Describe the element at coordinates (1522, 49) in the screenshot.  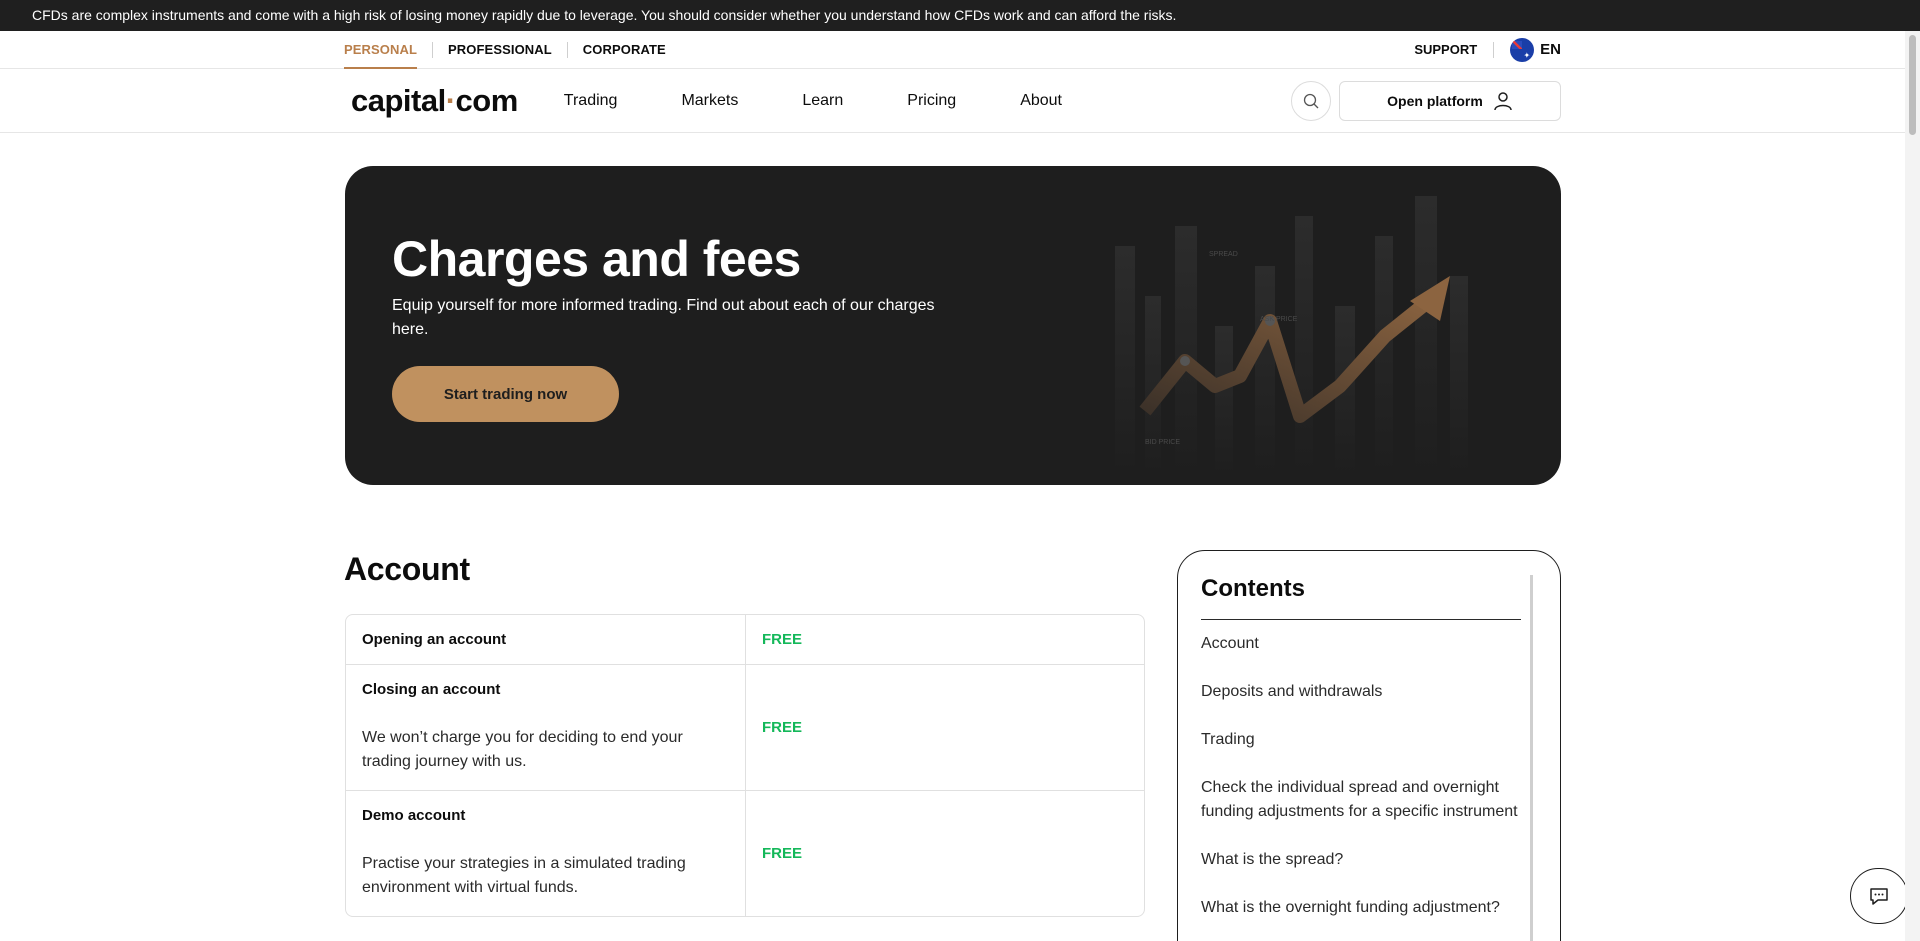
I see `australia-flag-icon` at that location.